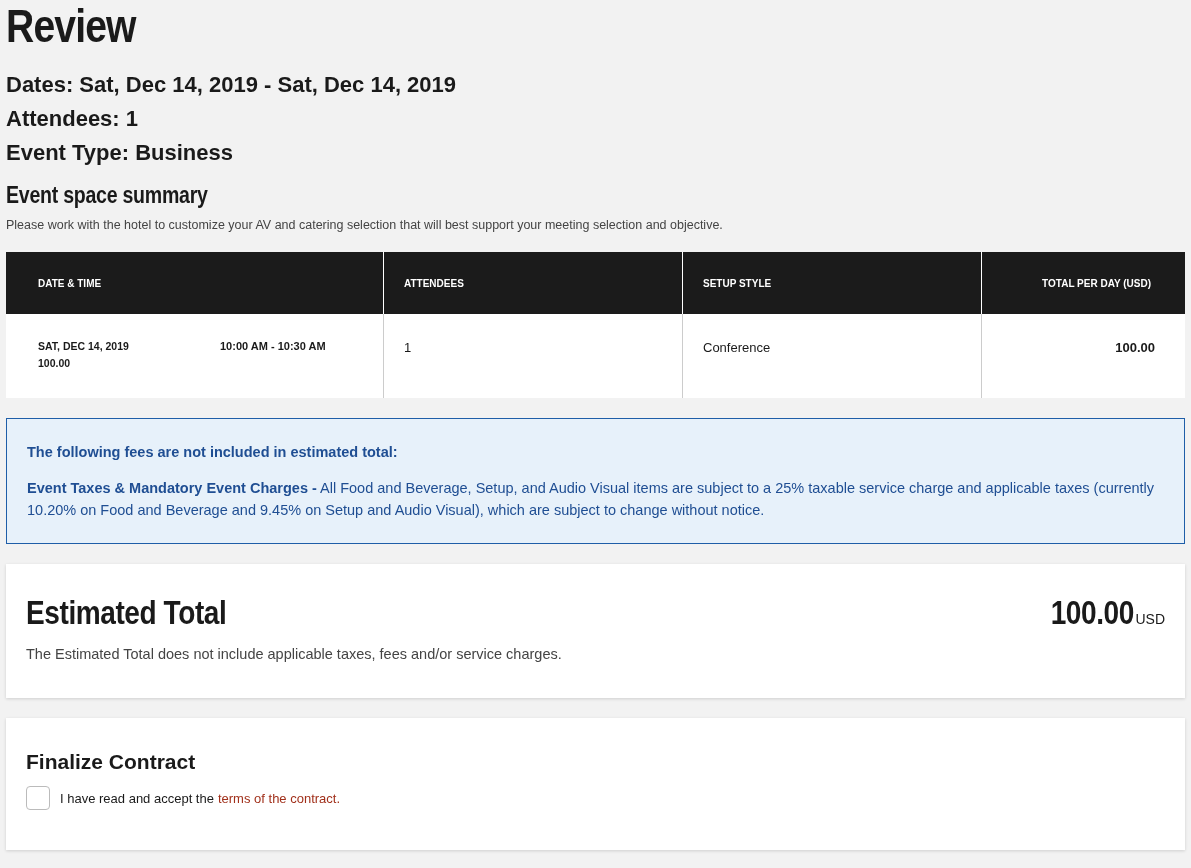  What do you see at coordinates (533, 283) in the screenshot?
I see `column-header: ATTENDEES` at bounding box center [533, 283].